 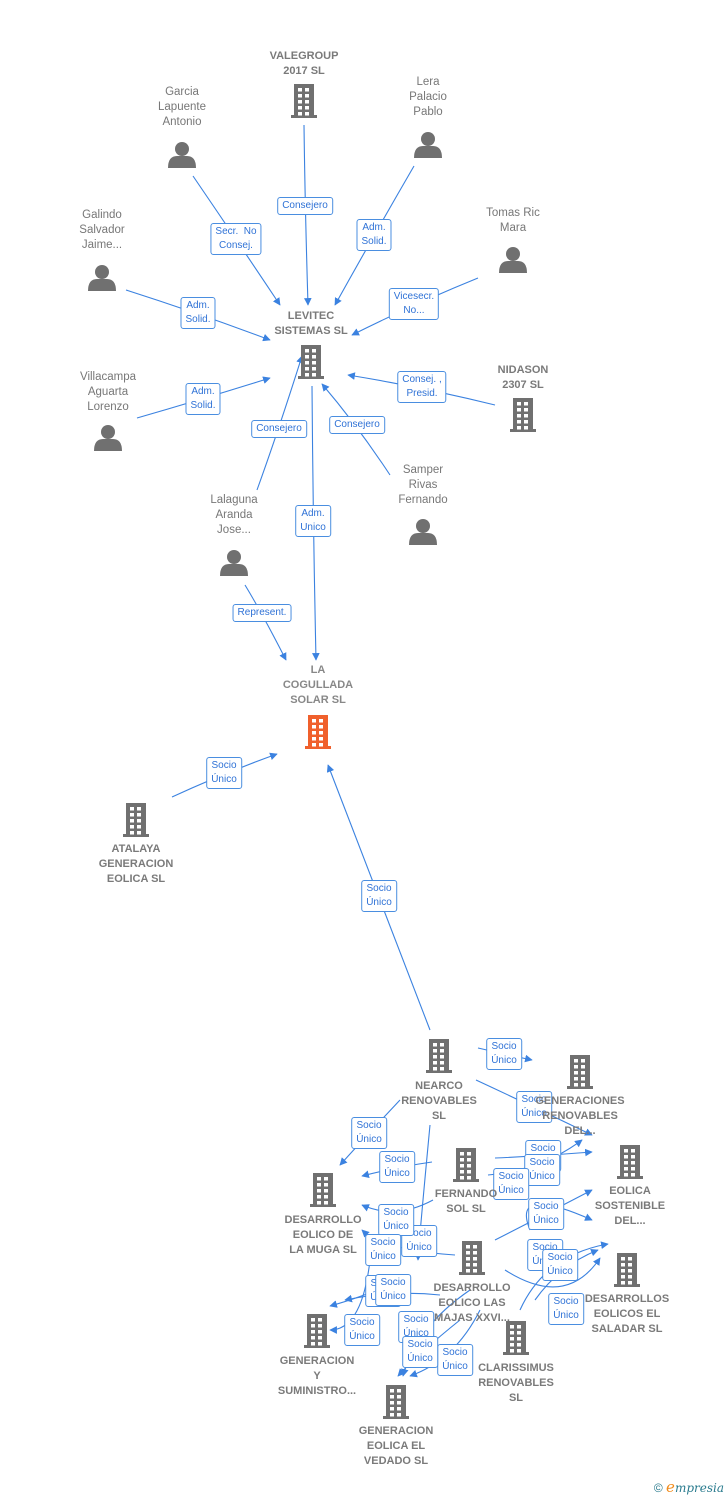 I want to click on node-label-line: Lapuente, so click(x=182, y=107).